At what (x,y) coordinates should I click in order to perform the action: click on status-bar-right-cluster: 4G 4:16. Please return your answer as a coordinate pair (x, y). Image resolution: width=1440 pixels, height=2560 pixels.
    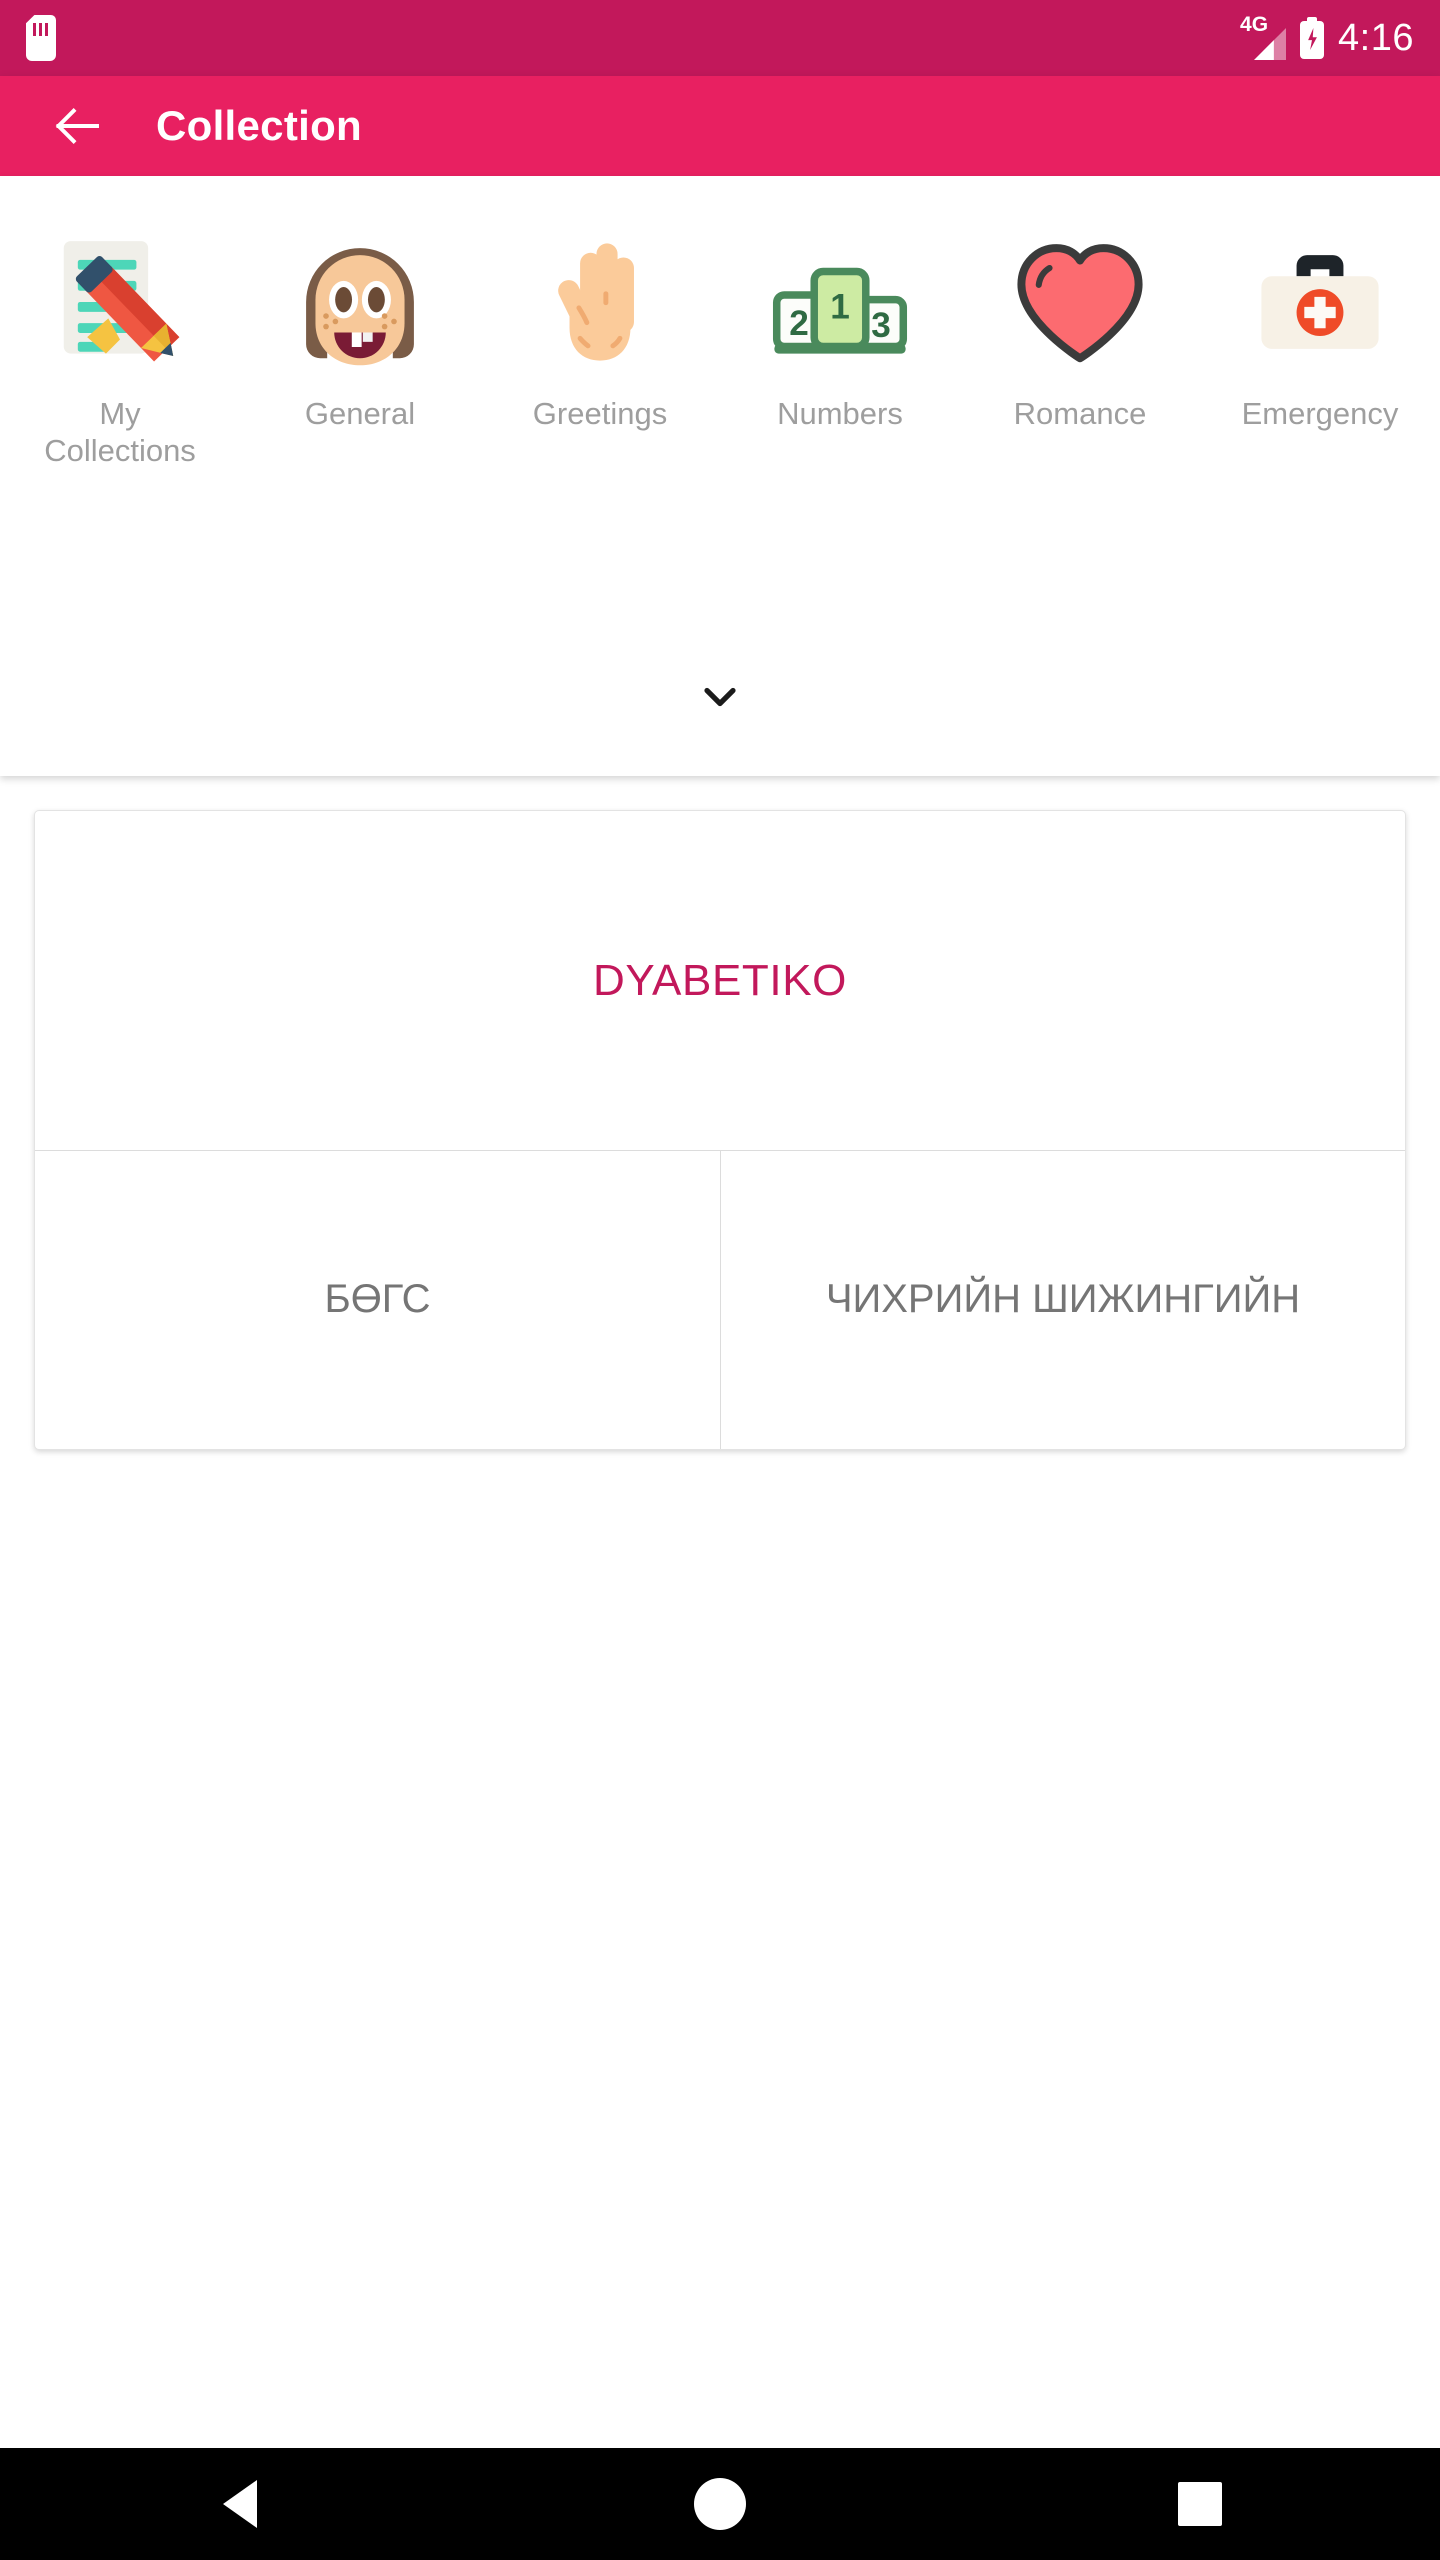
    Looking at the image, I should click on (1327, 37).